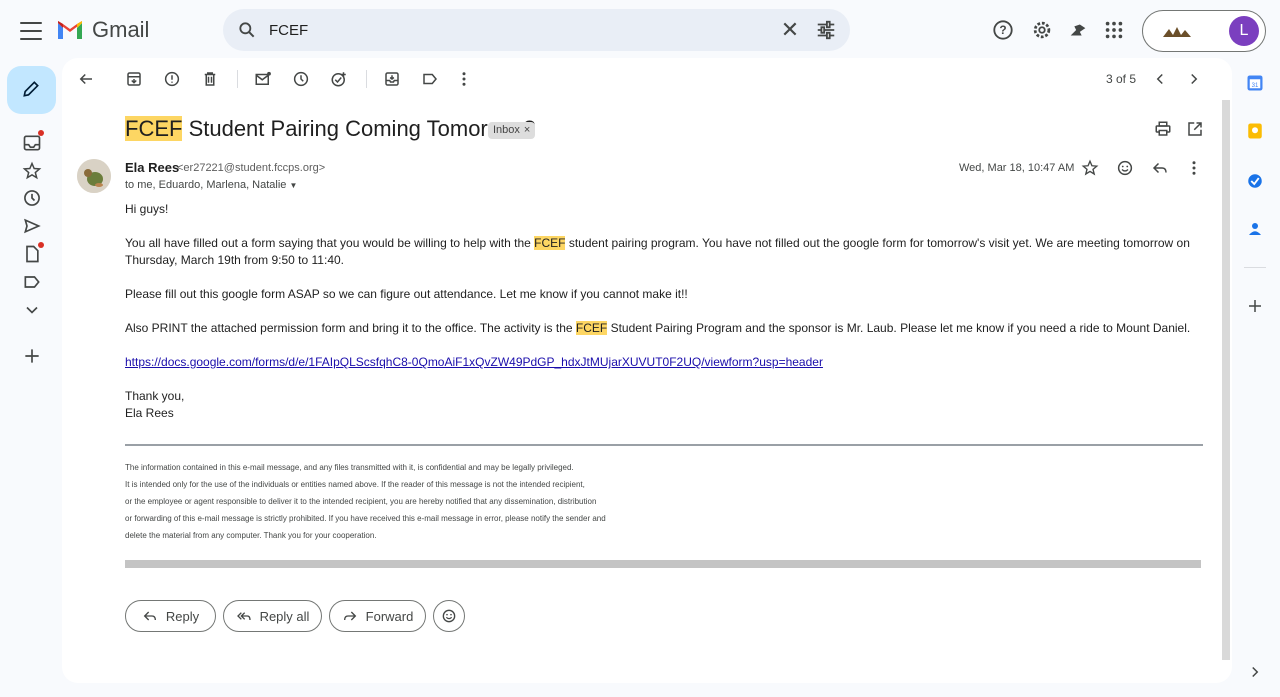 The height and width of the screenshot is (697, 1280). What do you see at coordinates (1160, 79) in the screenshot?
I see `chevron-left-icon` at bounding box center [1160, 79].